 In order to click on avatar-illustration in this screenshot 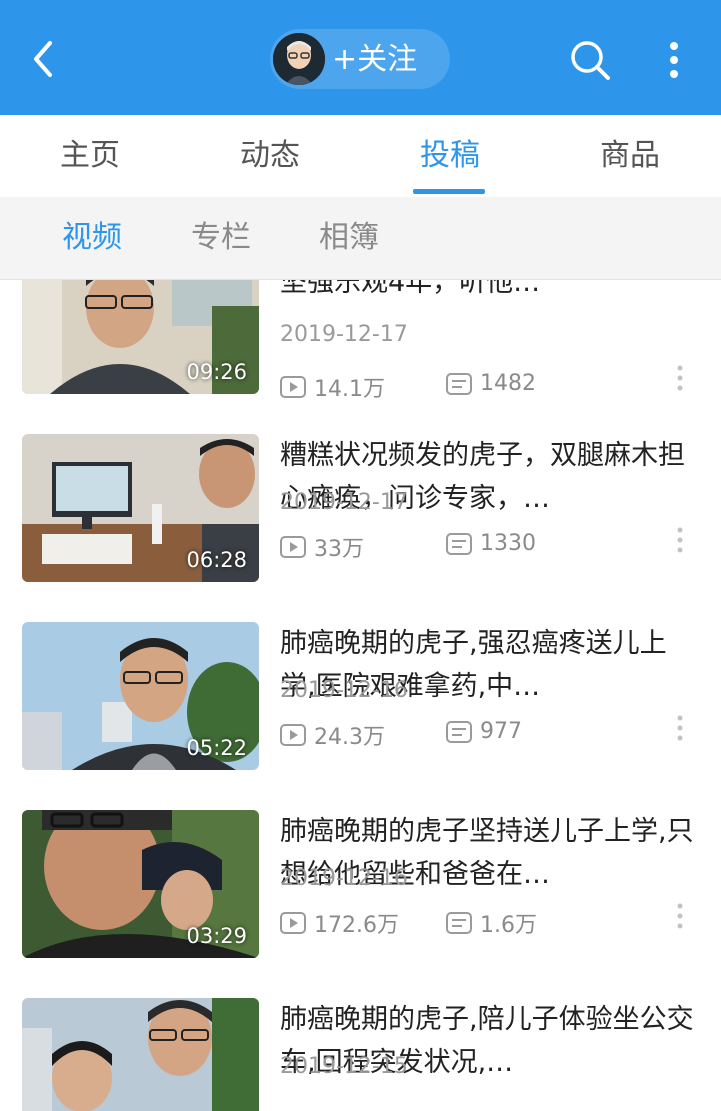, I will do `click(299, 59)`.